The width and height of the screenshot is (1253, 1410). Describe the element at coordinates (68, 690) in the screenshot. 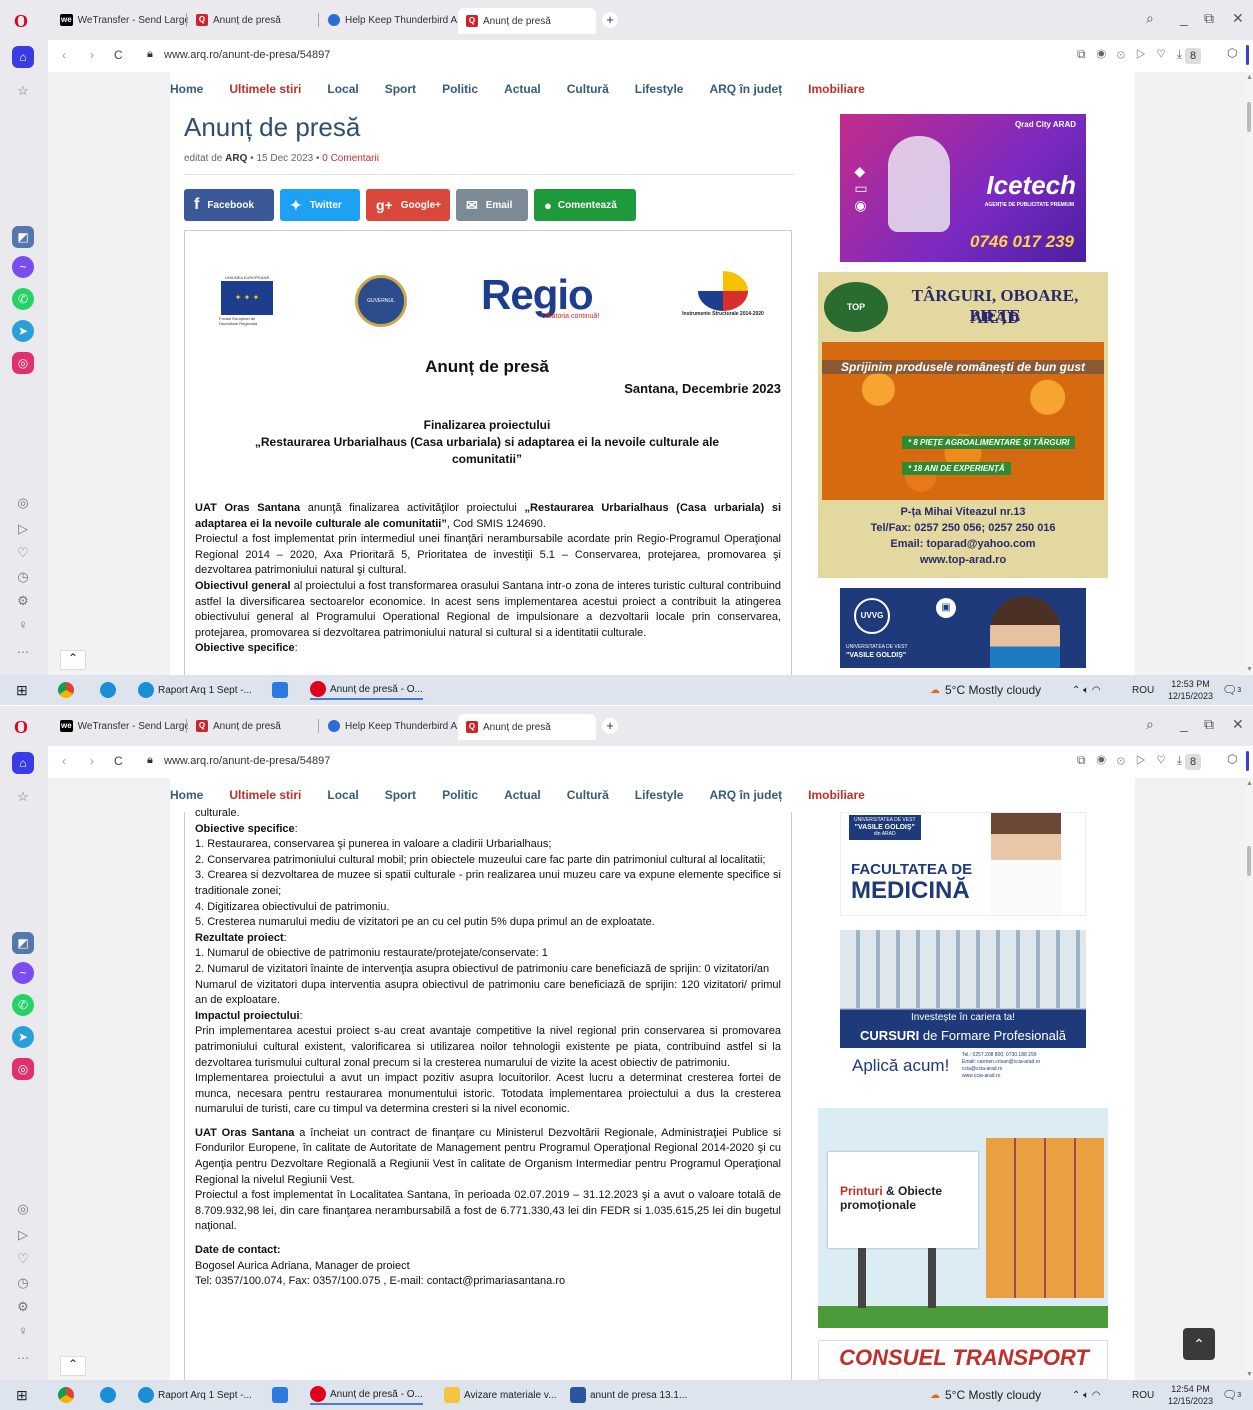

I see `chrome-taskbar-icon` at that location.